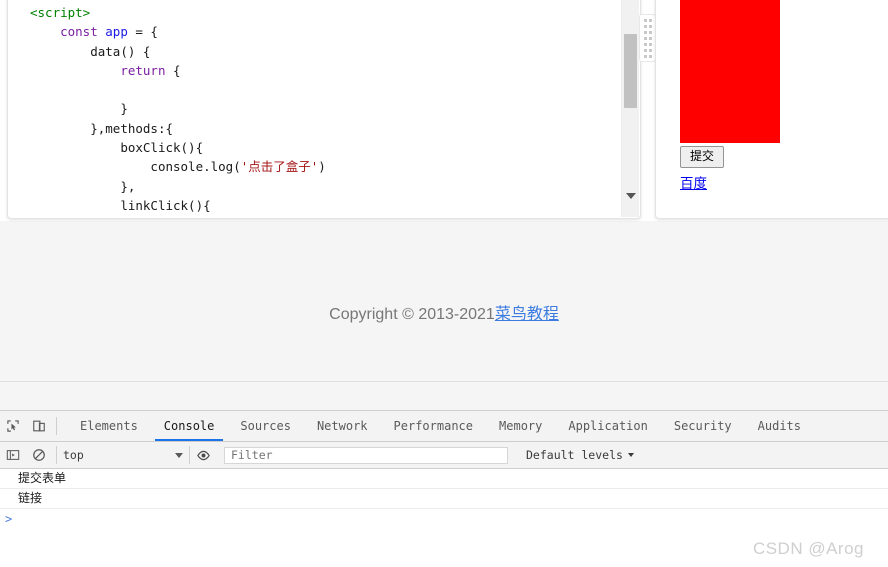 The height and width of the screenshot is (567, 888). I want to click on csdn-watermark: CSDN @Arog, so click(808, 548).